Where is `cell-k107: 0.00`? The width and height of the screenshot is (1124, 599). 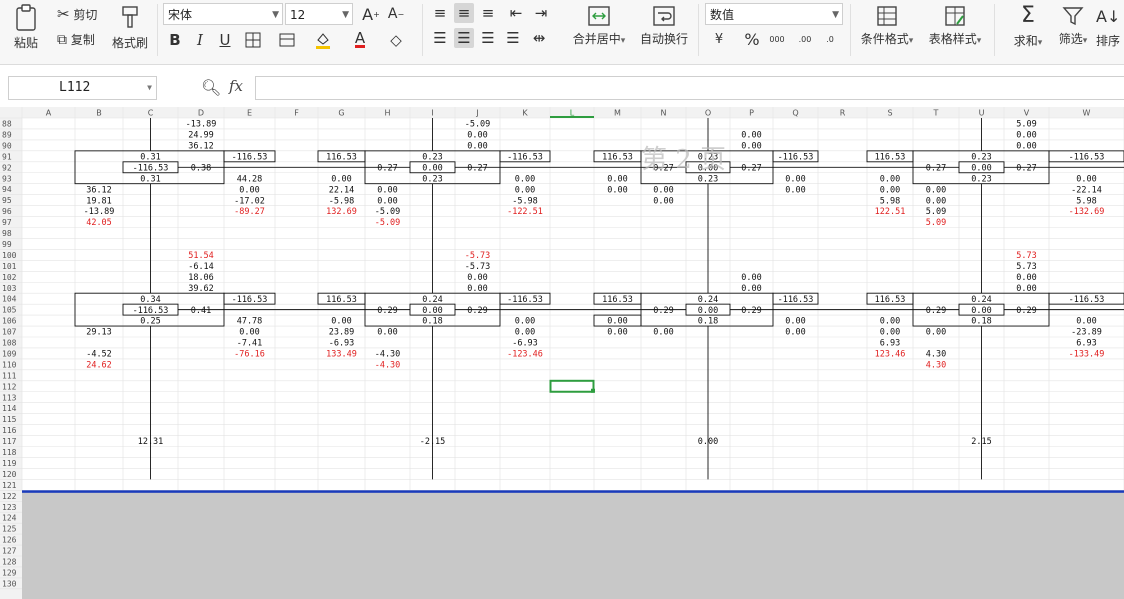 cell-k107: 0.00 is located at coordinates (525, 333).